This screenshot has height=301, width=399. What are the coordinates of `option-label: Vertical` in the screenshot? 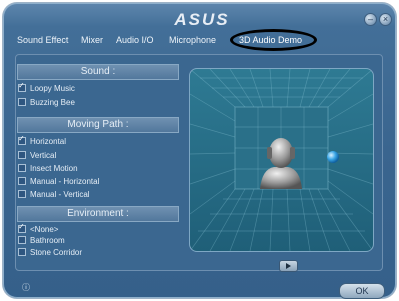 It's located at (43, 155).